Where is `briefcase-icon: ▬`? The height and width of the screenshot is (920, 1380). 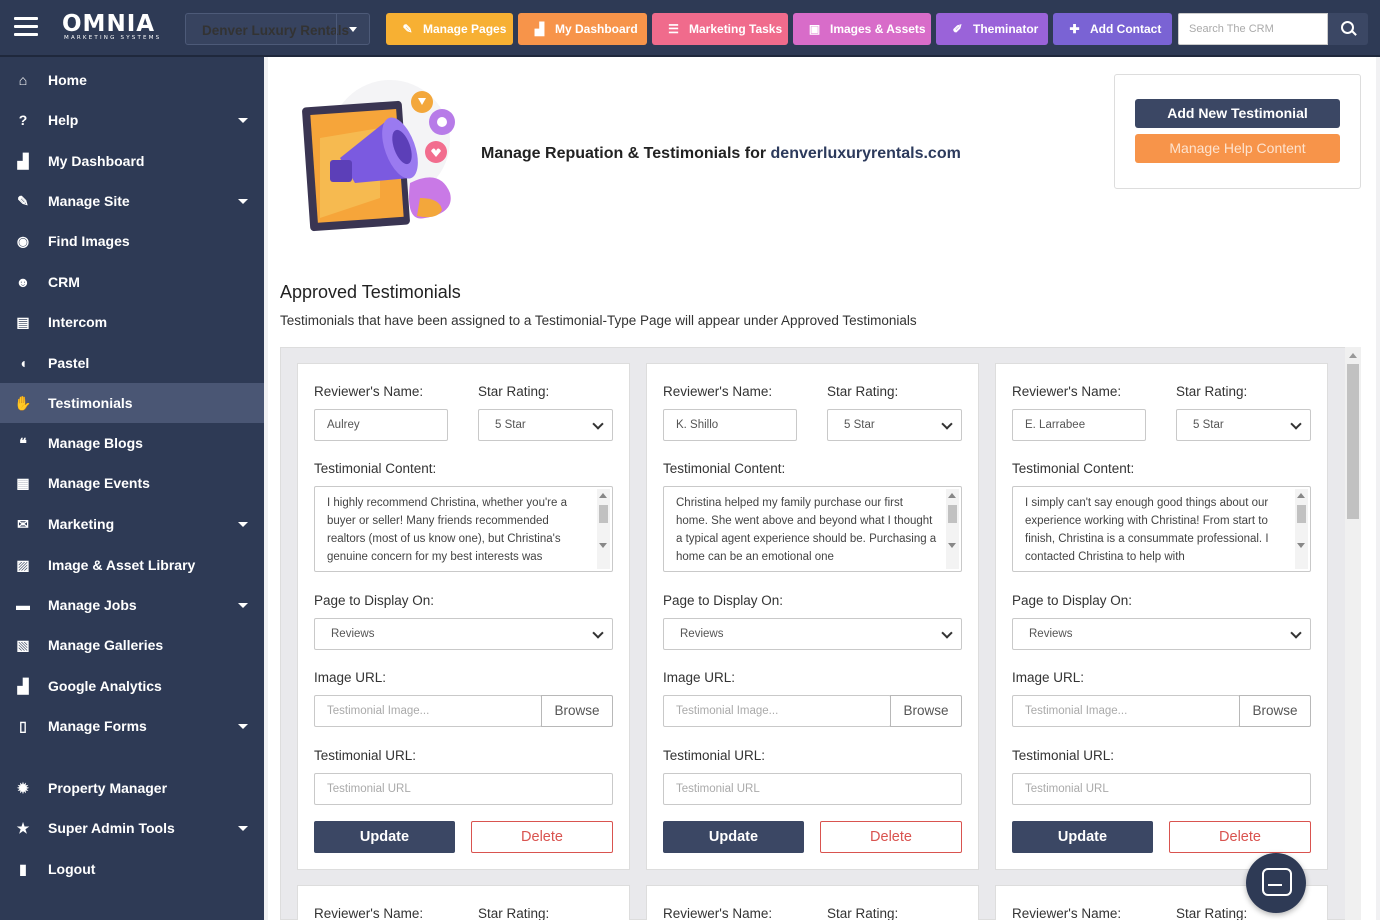 briefcase-icon: ▬ is located at coordinates (23, 605).